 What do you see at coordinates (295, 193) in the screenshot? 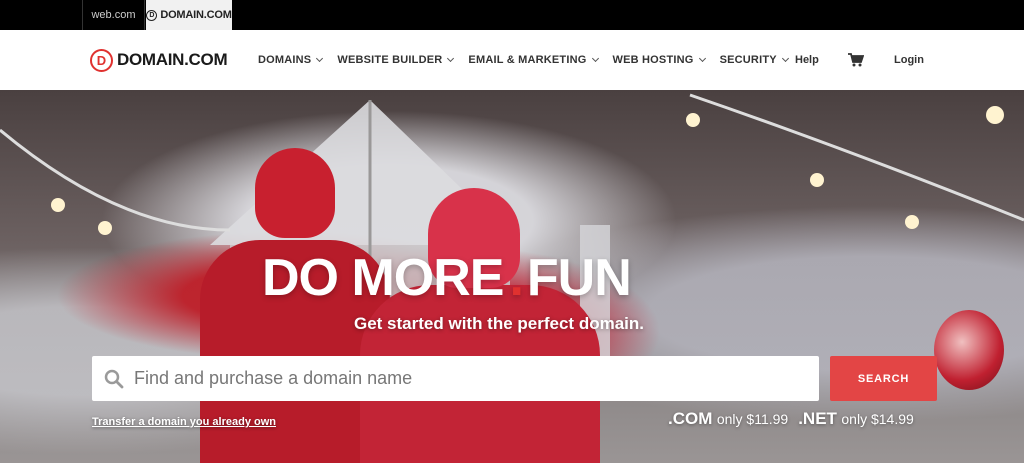
I see `person-hat` at bounding box center [295, 193].